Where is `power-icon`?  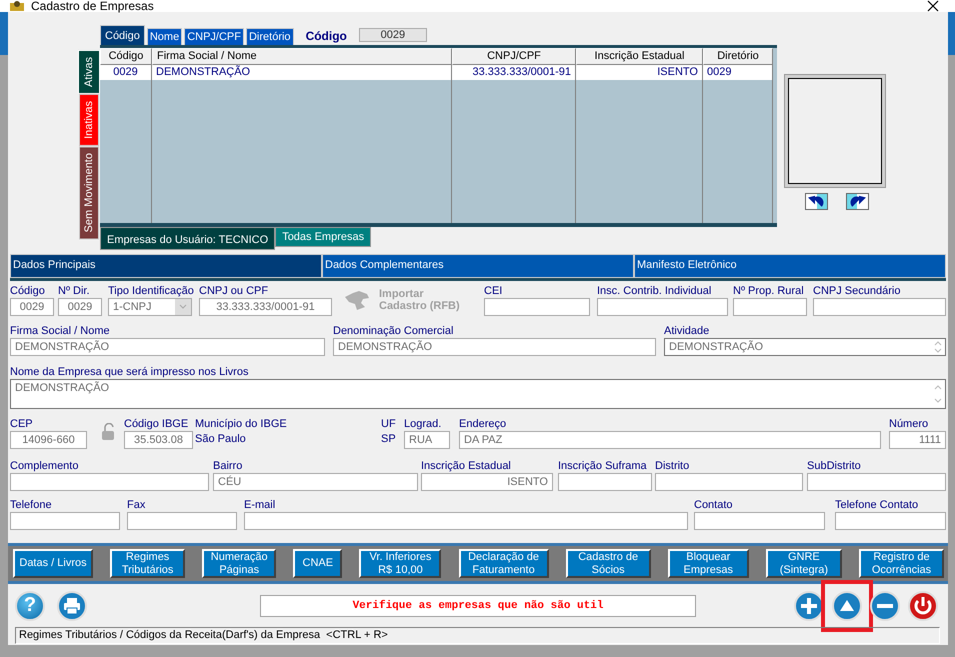 power-icon is located at coordinates (923, 606).